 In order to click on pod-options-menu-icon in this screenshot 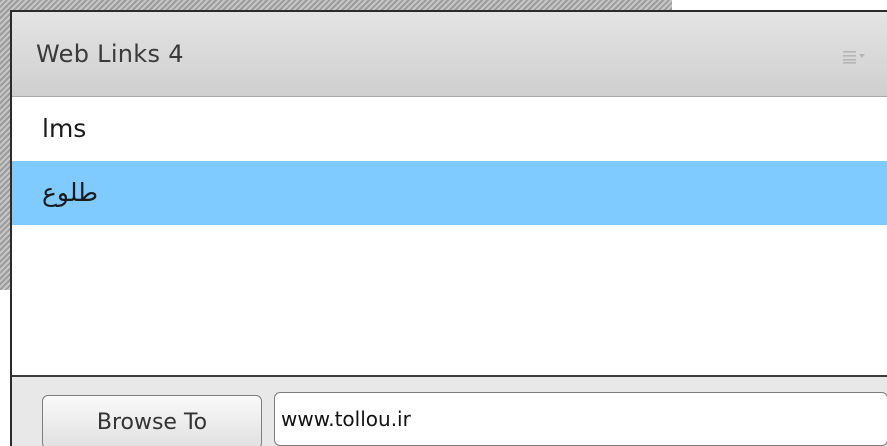, I will do `click(855, 56)`.